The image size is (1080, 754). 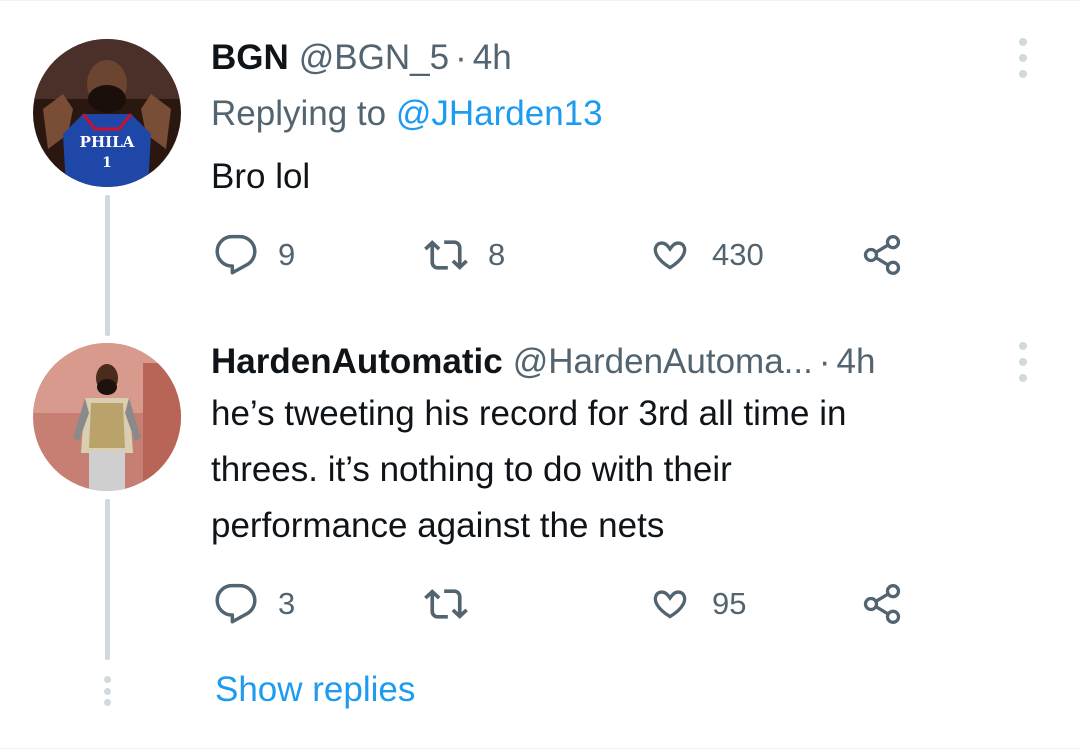 What do you see at coordinates (471, 469) in the screenshot?
I see `tweet-text-line: threes. it’s nothing to do with their` at bounding box center [471, 469].